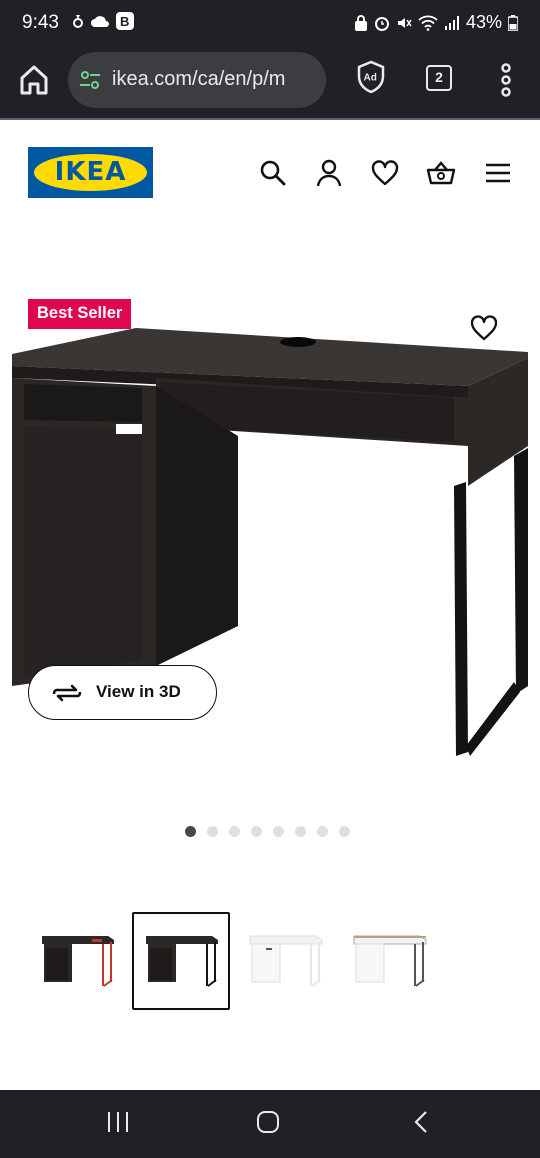 This screenshot has width=540, height=1158. What do you see at coordinates (484, 328) in the screenshot?
I see `save-to-favourites-heart-icon` at bounding box center [484, 328].